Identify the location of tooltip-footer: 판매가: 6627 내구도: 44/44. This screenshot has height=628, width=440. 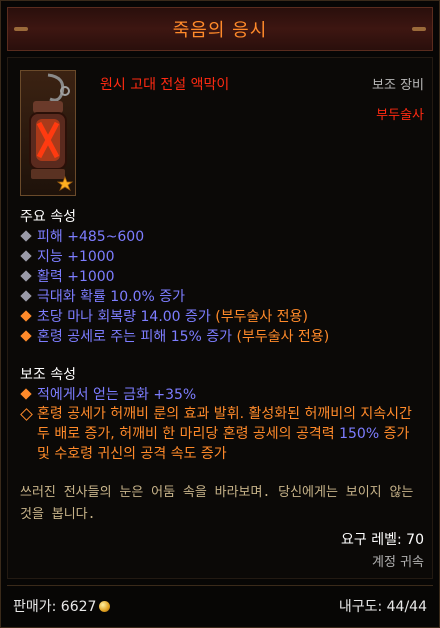
(220, 602).